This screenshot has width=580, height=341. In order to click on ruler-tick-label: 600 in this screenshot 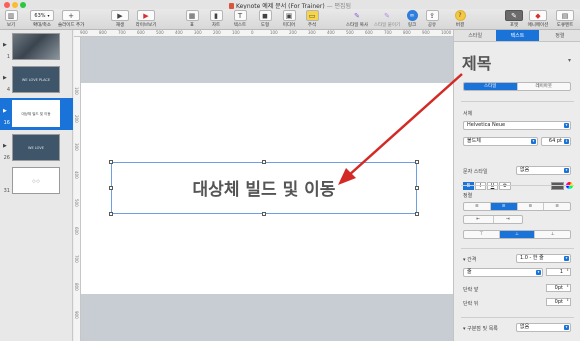, I will do `click(141, 32)`.